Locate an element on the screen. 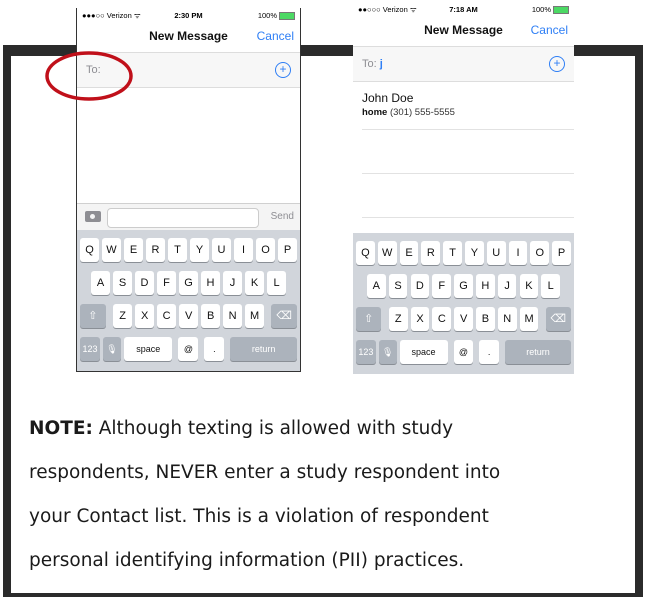  nav-bar: New Message Cancel is located at coordinates (188, 37).